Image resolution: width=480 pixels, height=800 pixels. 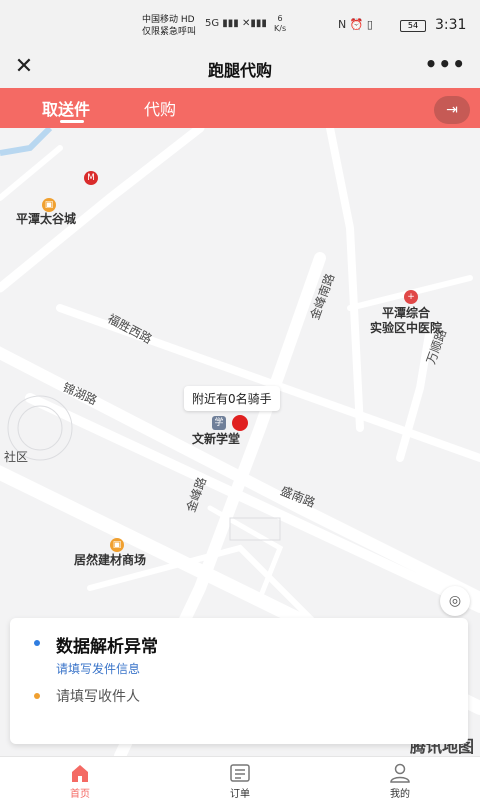 I want to click on system-icons: N ⏰ ▯, so click(x=355, y=24).